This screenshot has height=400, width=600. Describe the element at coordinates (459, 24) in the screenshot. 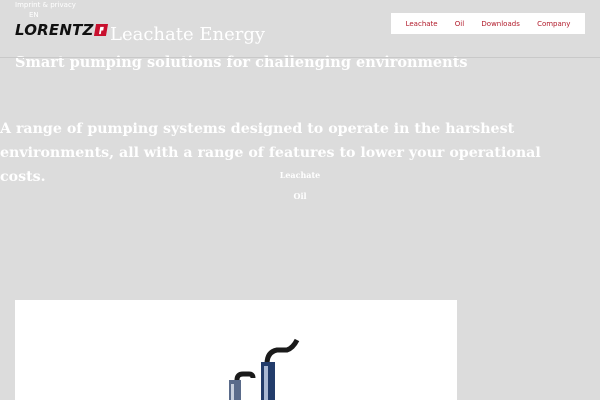

I see `nav-item-oil: Oil` at that location.